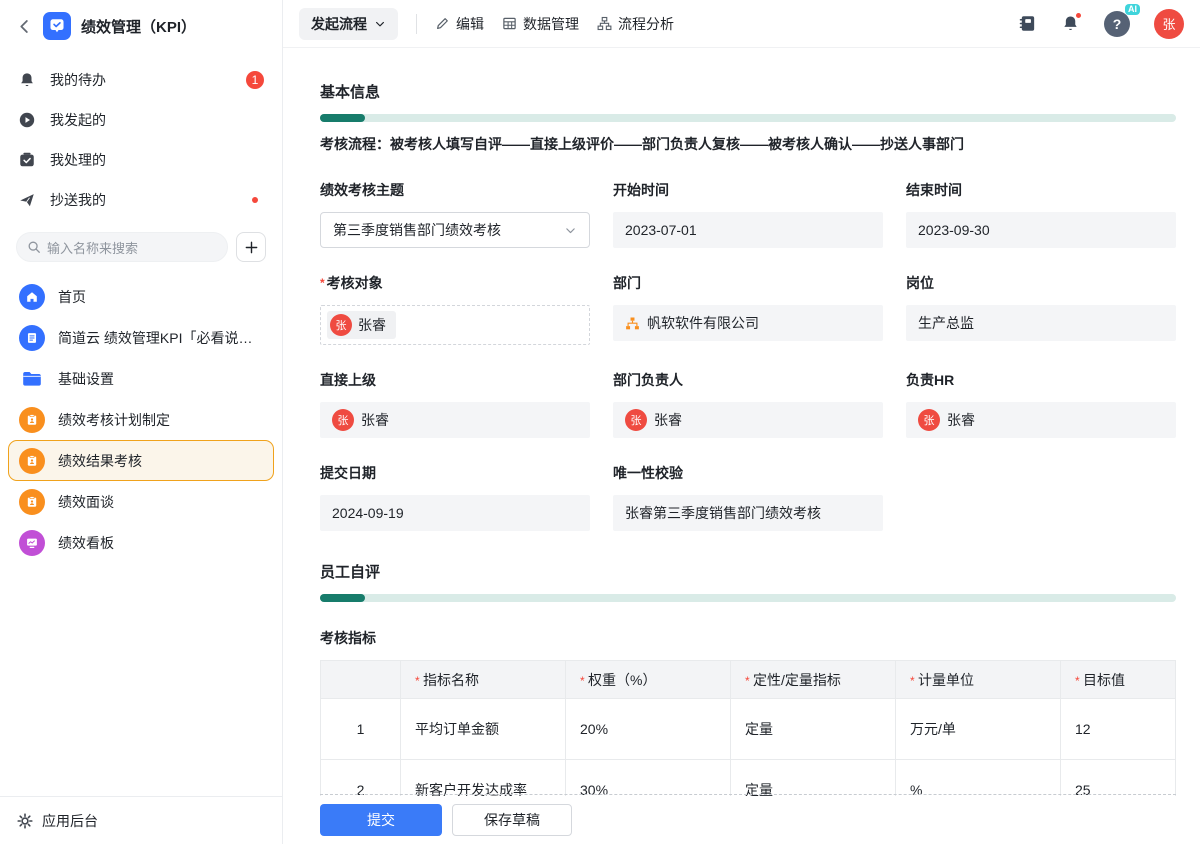 This screenshot has height=844, width=1200. Describe the element at coordinates (141, 200) in the screenshot. I see `menu-item-cc-to-me: 抄送我的` at that location.